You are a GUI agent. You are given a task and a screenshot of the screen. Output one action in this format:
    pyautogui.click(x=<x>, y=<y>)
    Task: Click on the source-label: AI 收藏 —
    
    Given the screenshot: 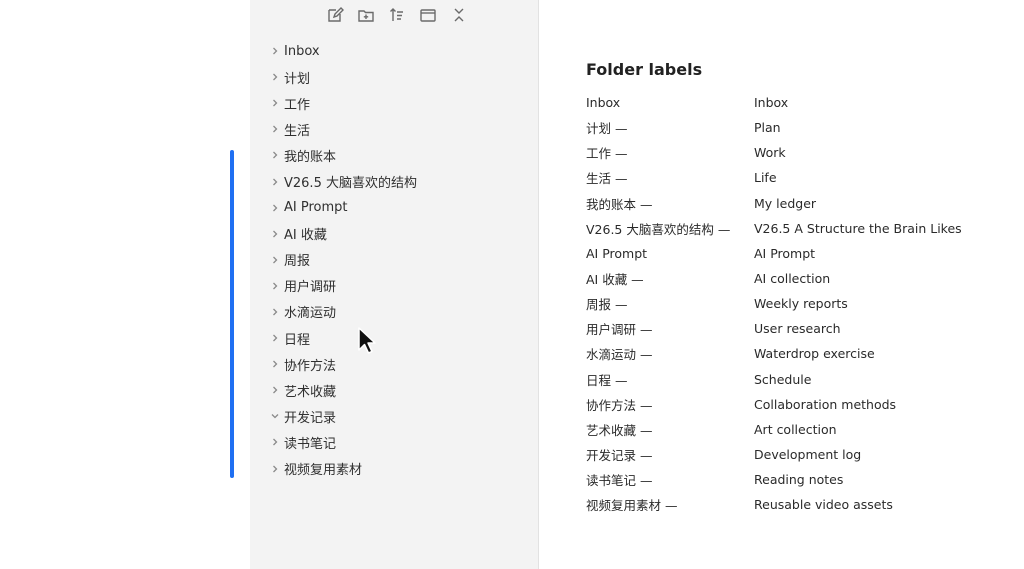 What is the action you would take?
    pyautogui.click(x=615, y=280)
    